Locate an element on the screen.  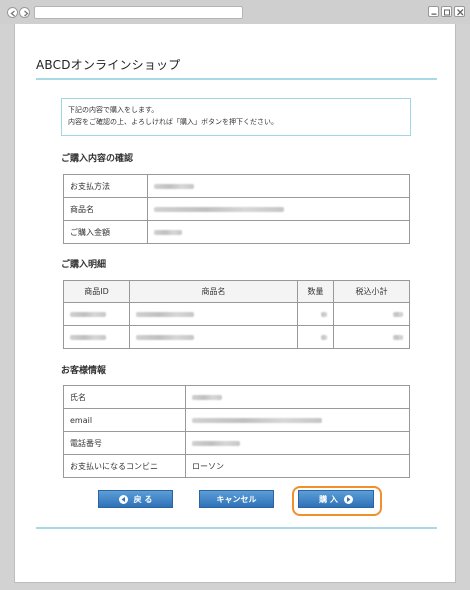
detail-heading: ご購入明細 is located at coordinates (84, 265).